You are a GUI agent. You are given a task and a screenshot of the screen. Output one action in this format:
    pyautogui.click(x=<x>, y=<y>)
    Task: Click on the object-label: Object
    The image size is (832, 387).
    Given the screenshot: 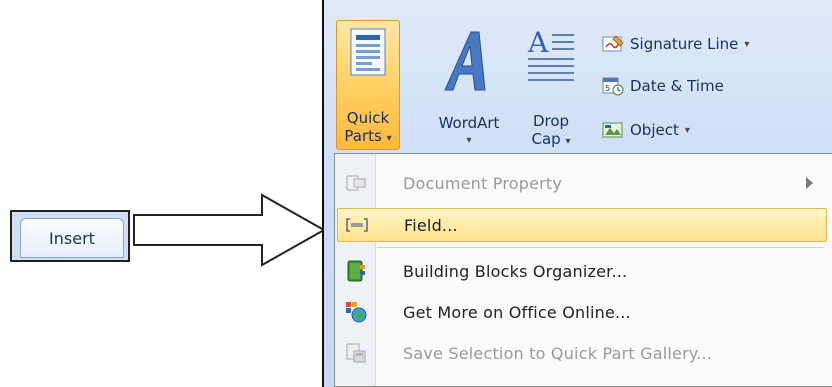 What is the action you would take?
    pyautogui.click(x=654, y=130)
    